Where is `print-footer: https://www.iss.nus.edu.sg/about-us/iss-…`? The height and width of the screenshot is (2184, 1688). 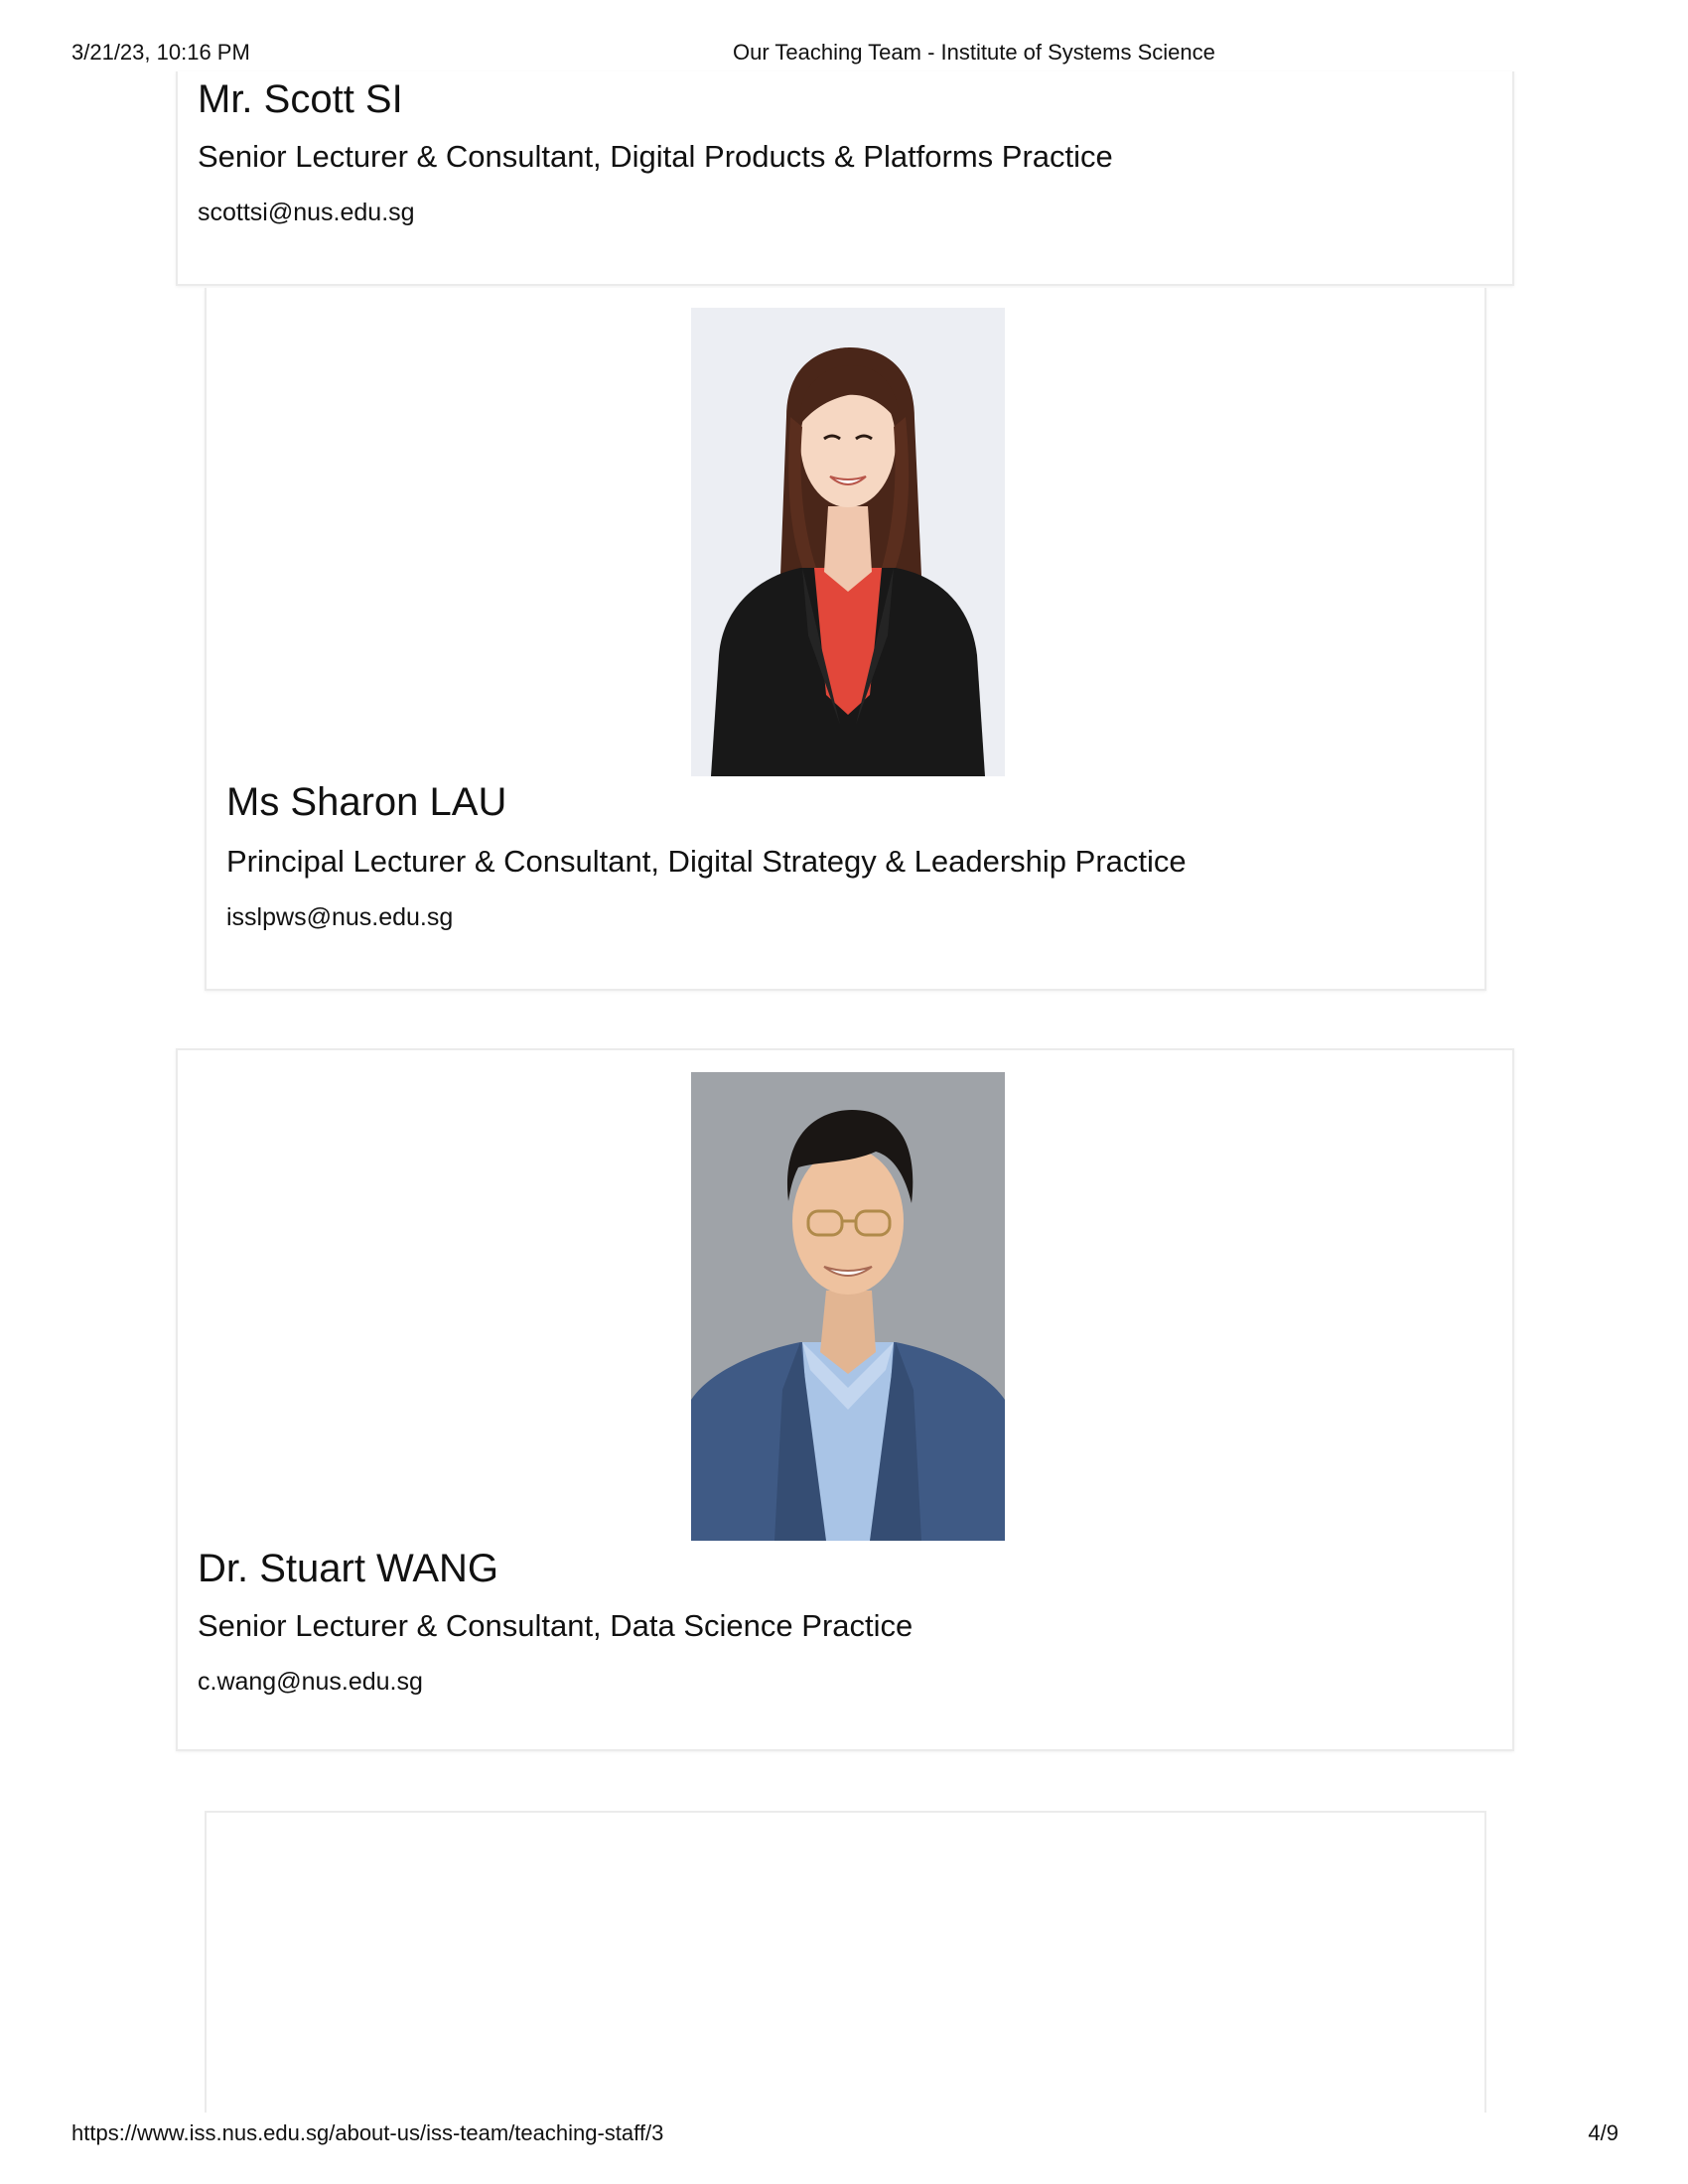
print-footer: https://www.iss.nus.edu.sg/about-us/iss-… is located at coordinates (844, 2135).